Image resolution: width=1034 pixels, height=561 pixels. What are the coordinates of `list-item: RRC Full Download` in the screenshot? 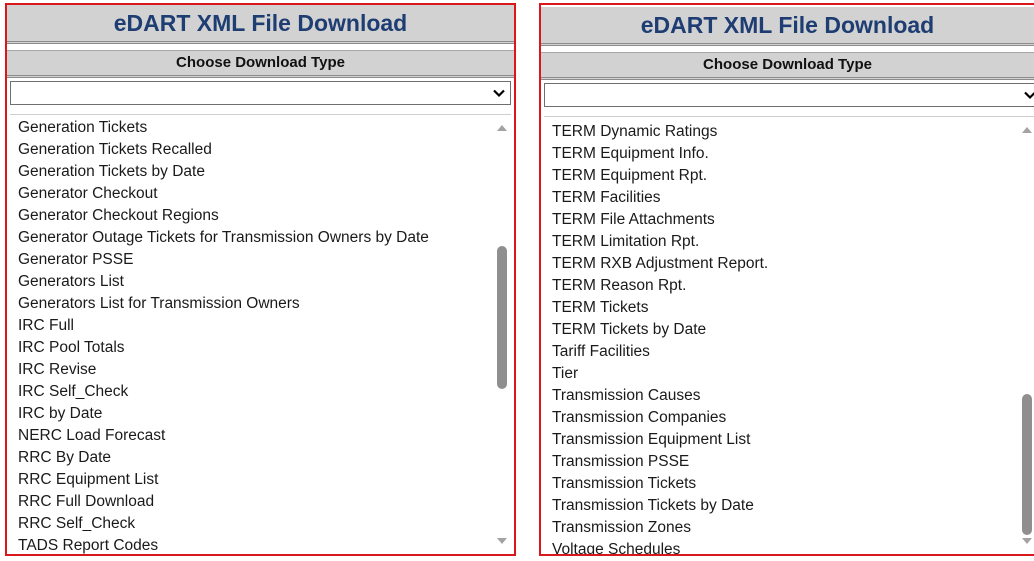 It's located at (252, 502).